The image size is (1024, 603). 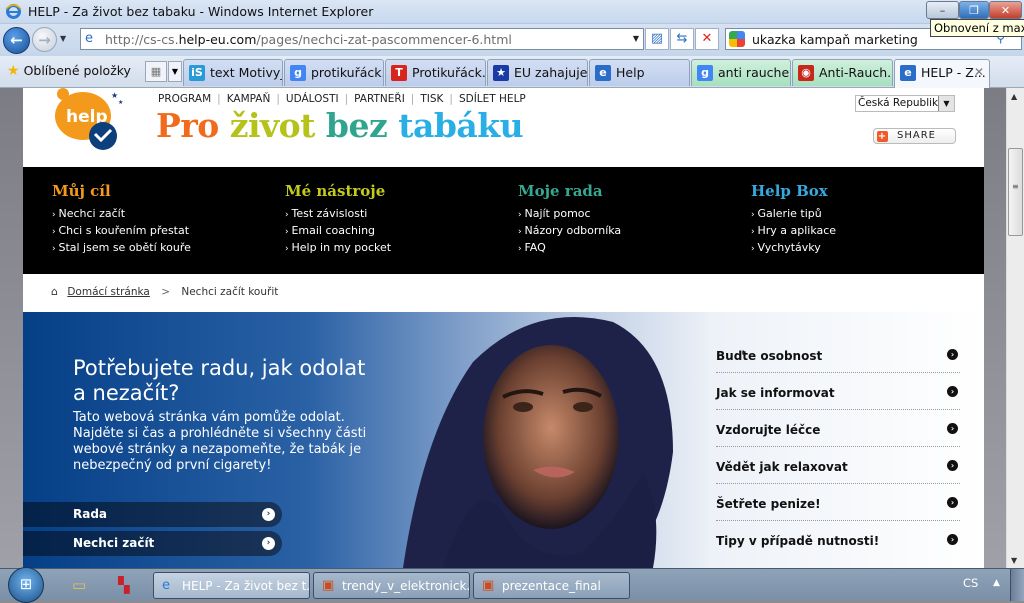 What do you see at coordinates (639, 72) in the screenshot?
I see `browser-tab: e Help` at bounding box center [639, 72].